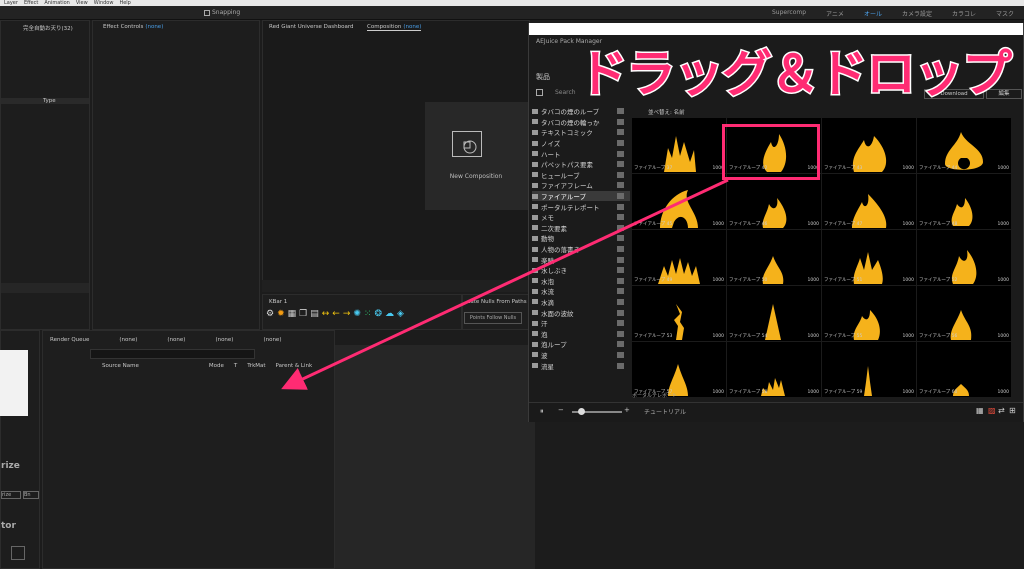 The height and width of the screenshot is (569, 1024). What do you see at coordinates (1012, 410) in the screenshot?
I see `layout-icon: ⊞` at bounding box center [1012, 410].